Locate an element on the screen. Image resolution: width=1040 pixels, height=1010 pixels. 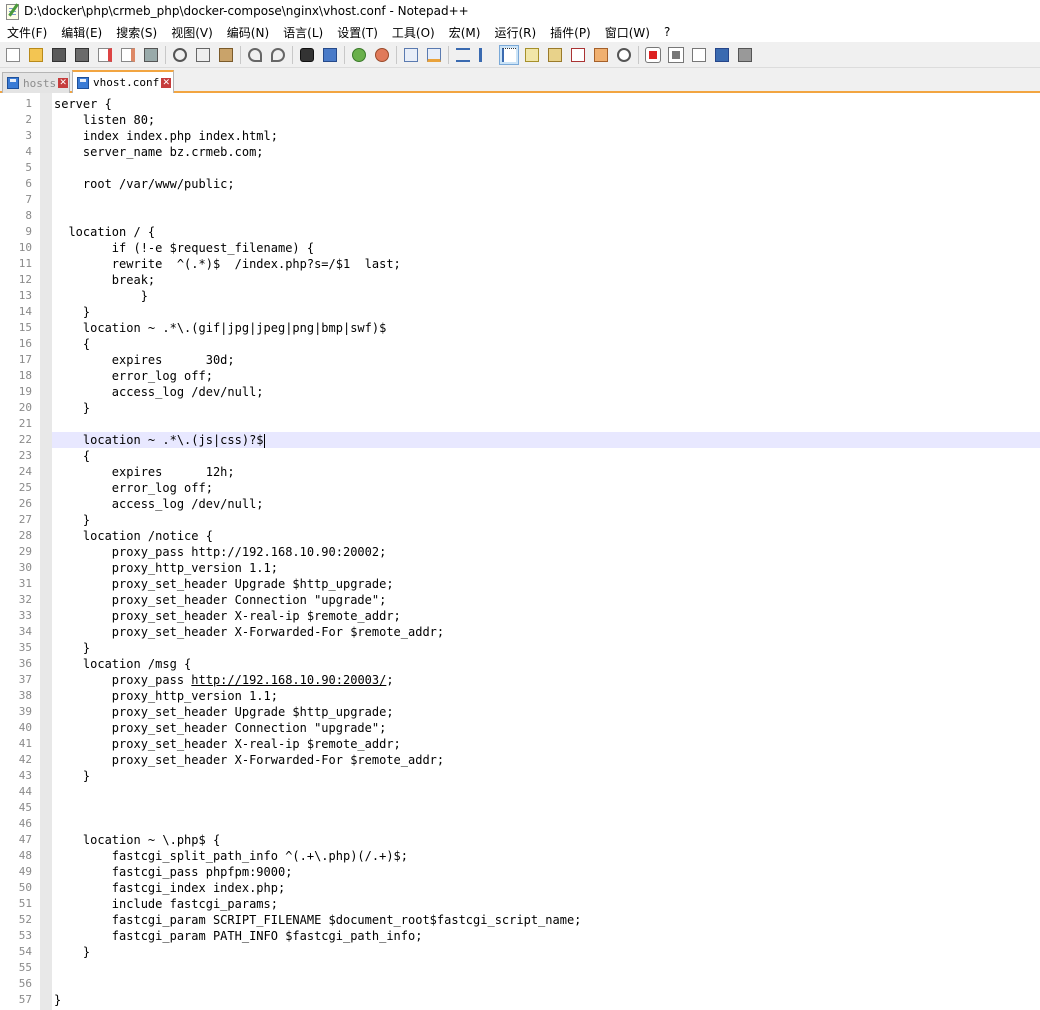
line-number: 55 is located at coordinates (25, 967).